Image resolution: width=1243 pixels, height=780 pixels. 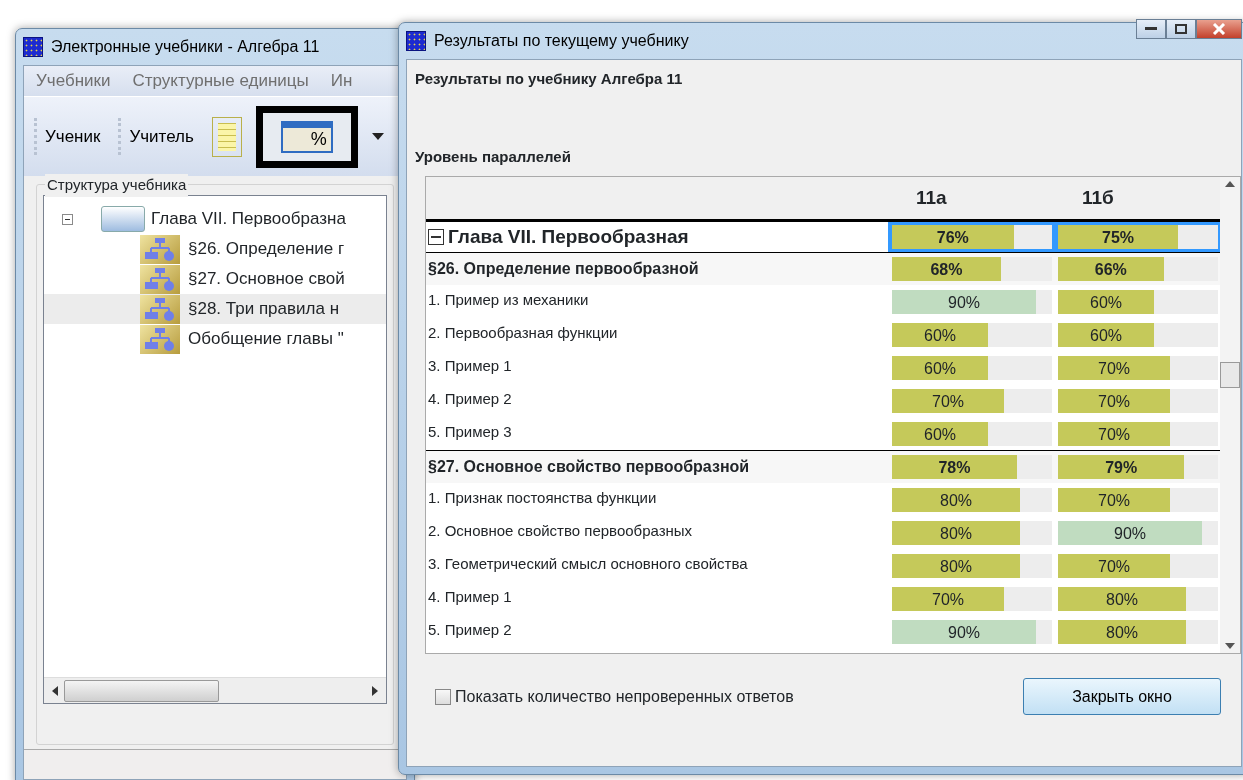 I want to click on minimize-icon, so click(x=1151, y=29).